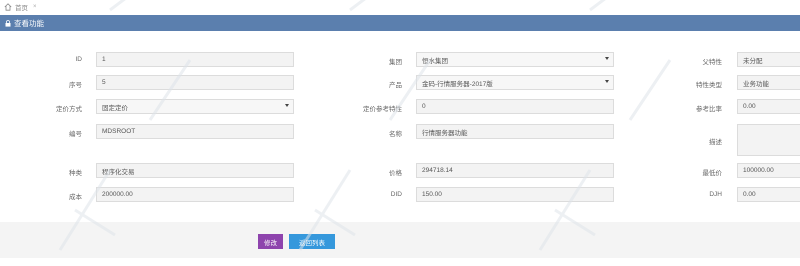 This screenshot has height=266, width=800. Describe the element at coordinates (715, 142) in the screenshot. I see `description-label: 描述` at that location.